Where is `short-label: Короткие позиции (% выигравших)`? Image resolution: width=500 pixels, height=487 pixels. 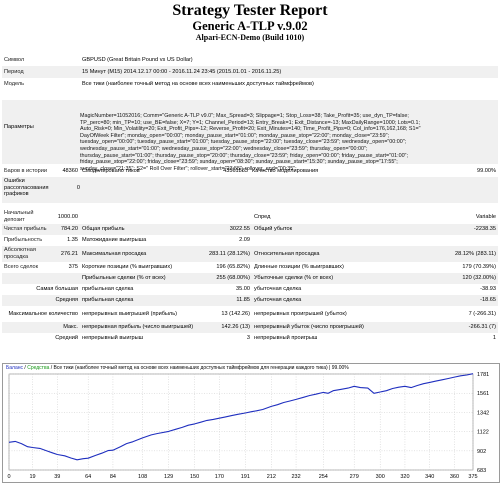
short-label: Короткие позиции (% выигравших) is located at coordinates (127, 267).